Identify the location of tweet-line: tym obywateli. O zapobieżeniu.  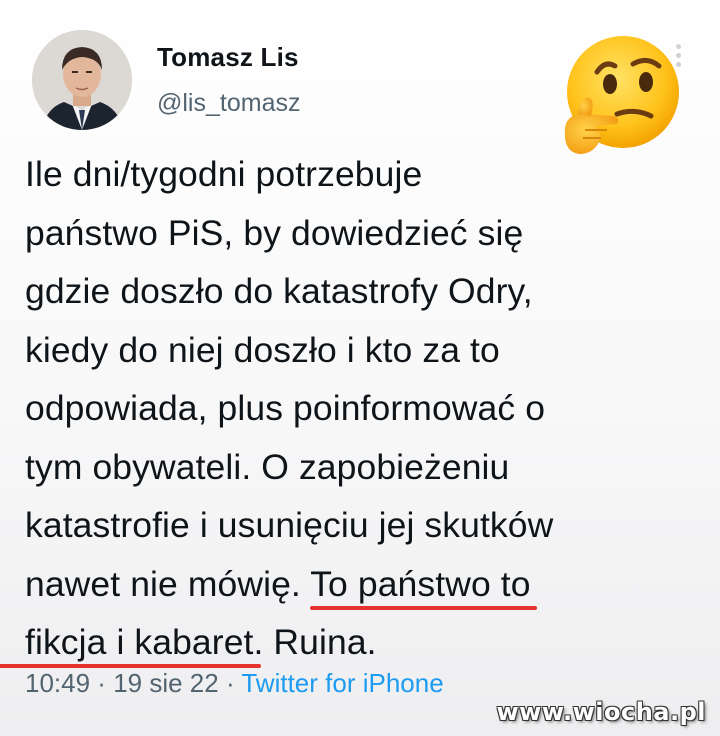
(267, 466).